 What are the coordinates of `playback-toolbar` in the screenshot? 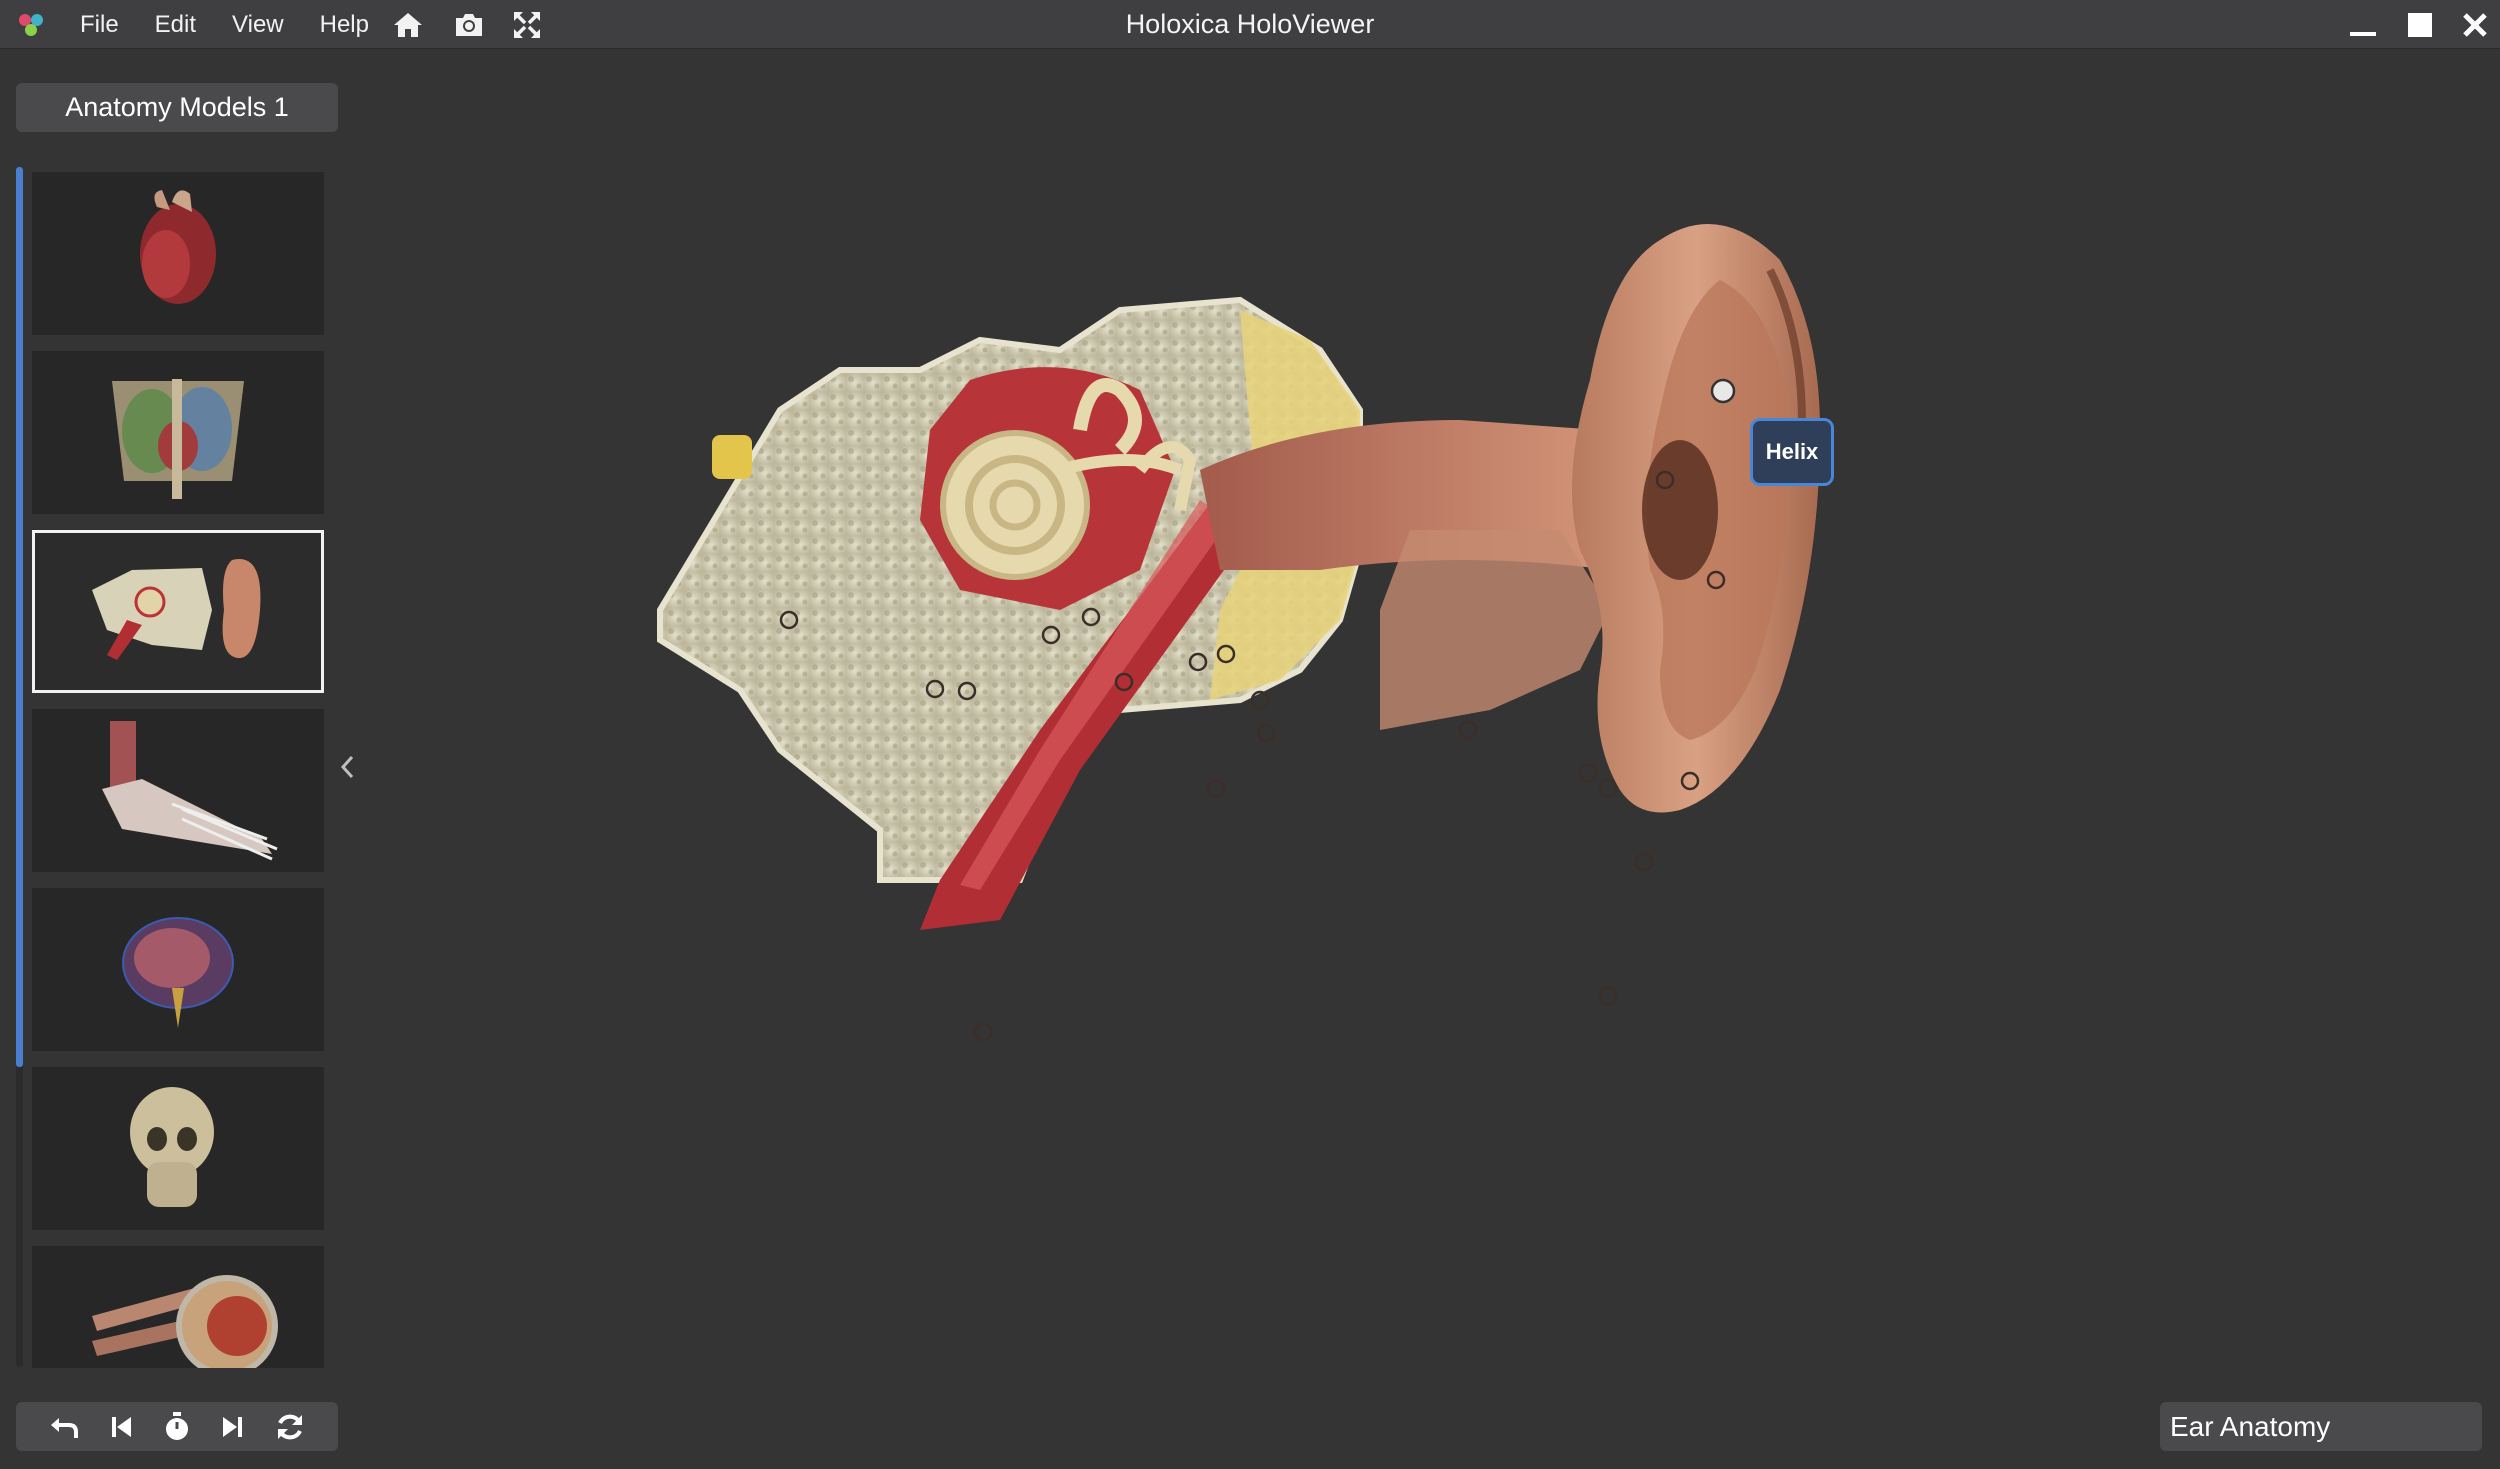 It's located at (177, 1426).